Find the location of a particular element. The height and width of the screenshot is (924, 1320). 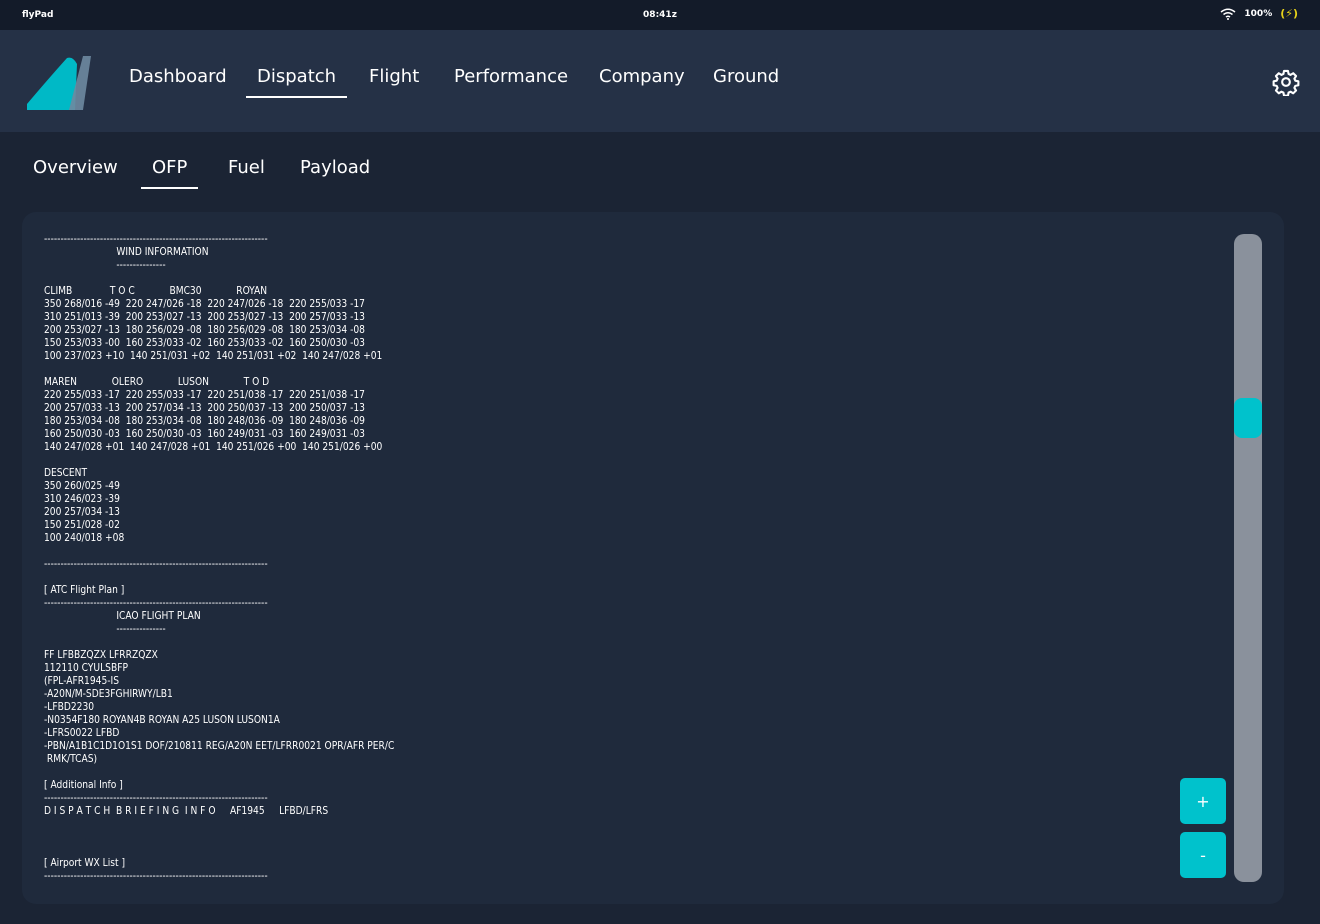

nav-tab-dispatch: Dispatch is located at coordinates (296, 82).